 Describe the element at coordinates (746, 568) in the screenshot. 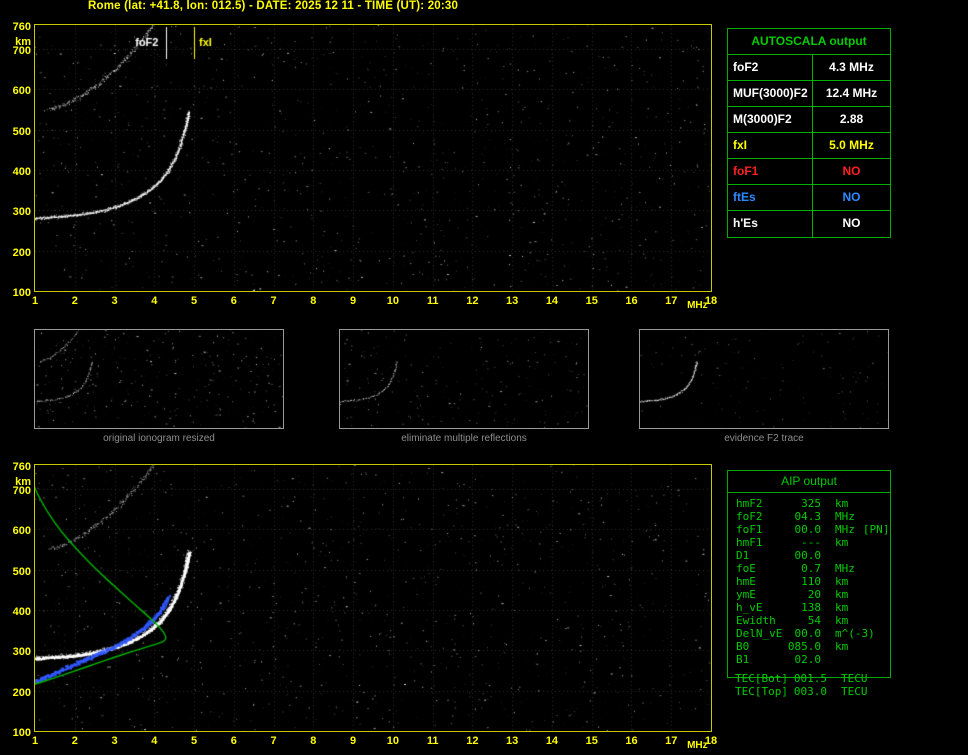

I see `aip-label: foE` at that location.